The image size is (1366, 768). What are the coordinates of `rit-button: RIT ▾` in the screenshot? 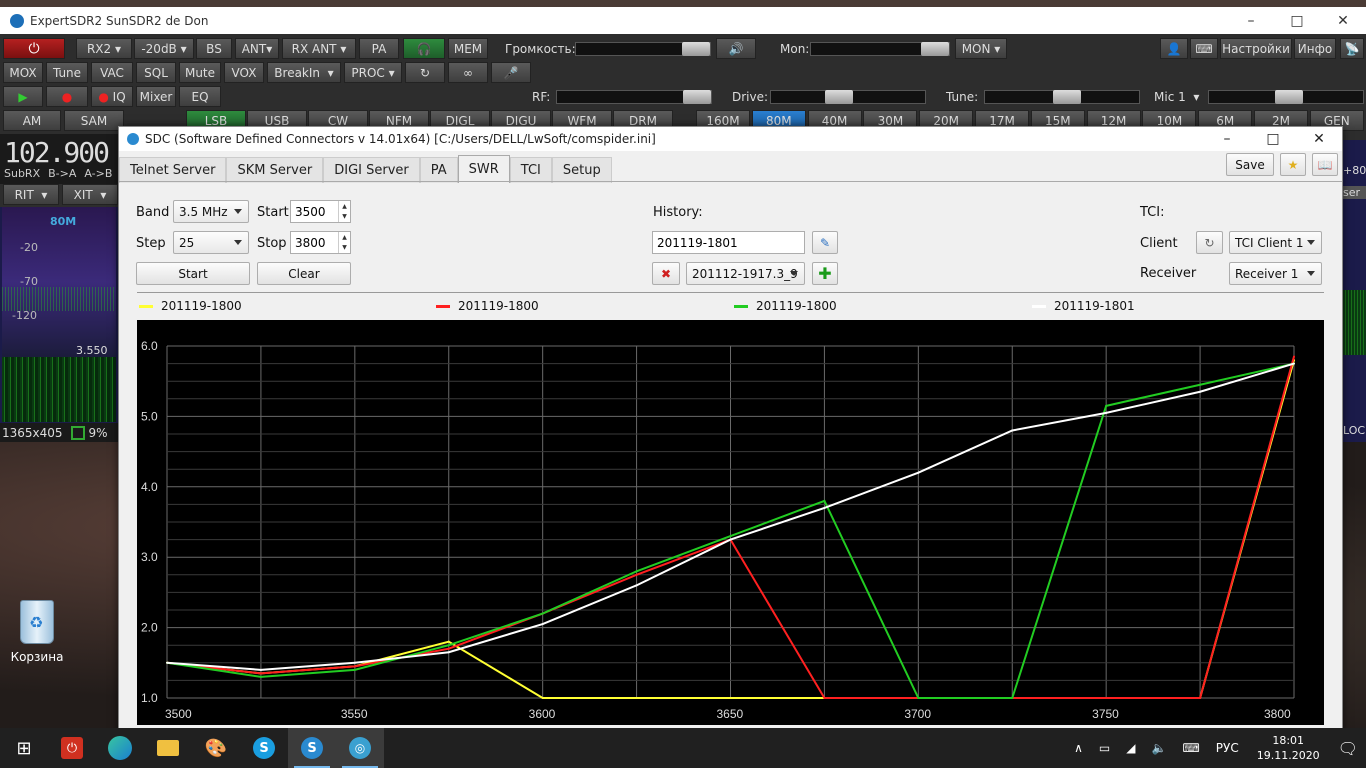 It's located at (31, 194).